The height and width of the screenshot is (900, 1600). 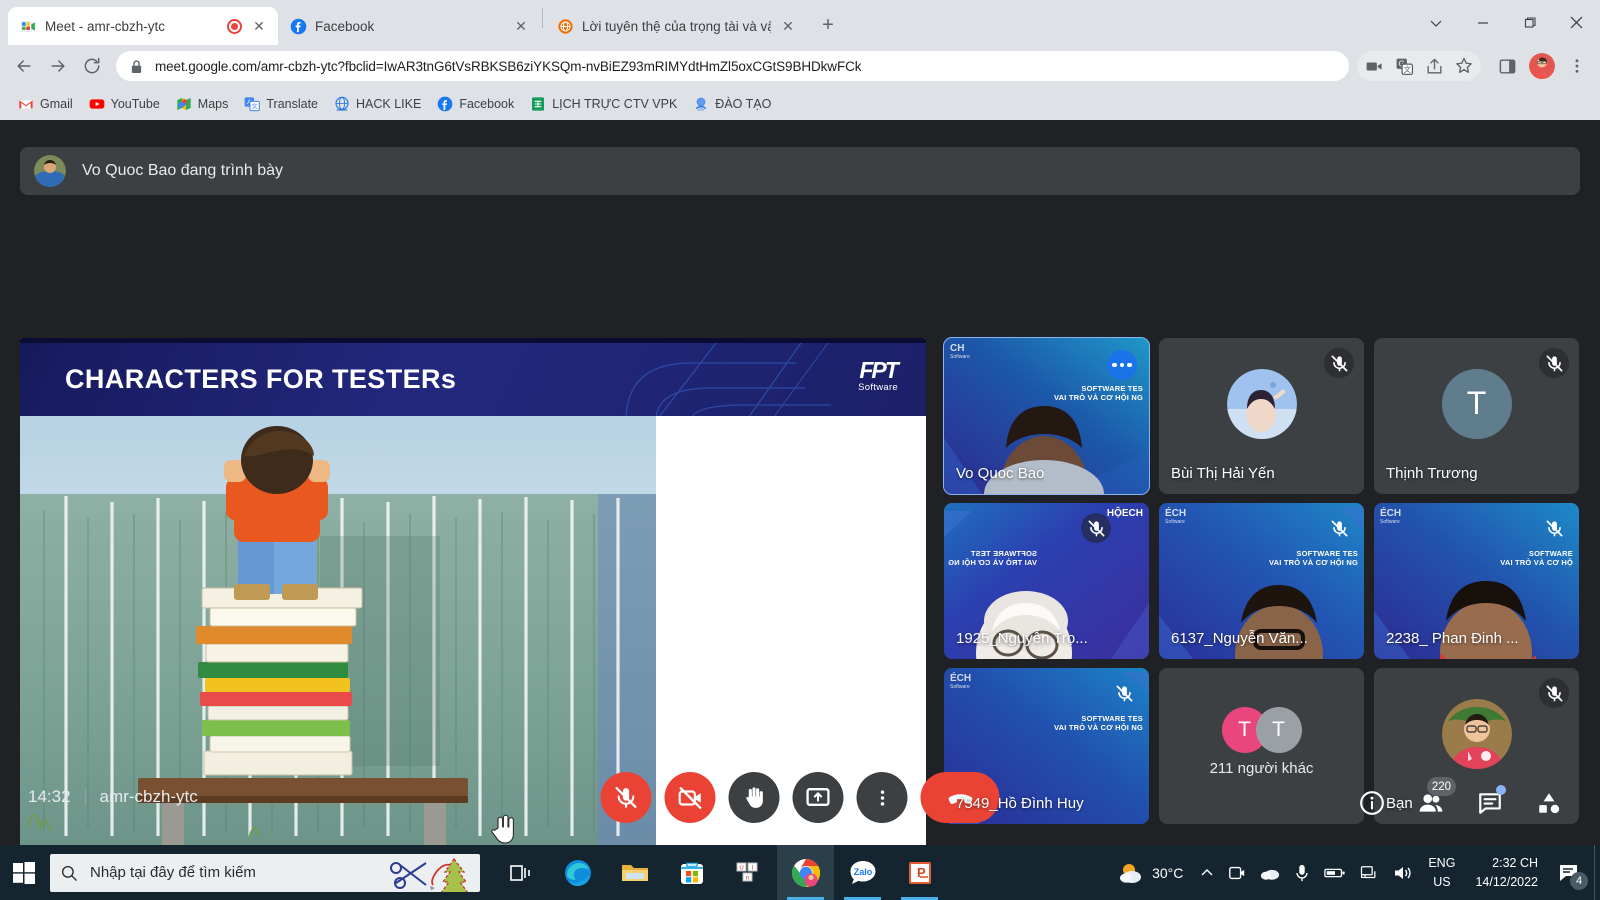 What do you see at coordinates (1374, 66) in the screenshot?
I see `video-camera-icon` at bounding box center [1374, 66].